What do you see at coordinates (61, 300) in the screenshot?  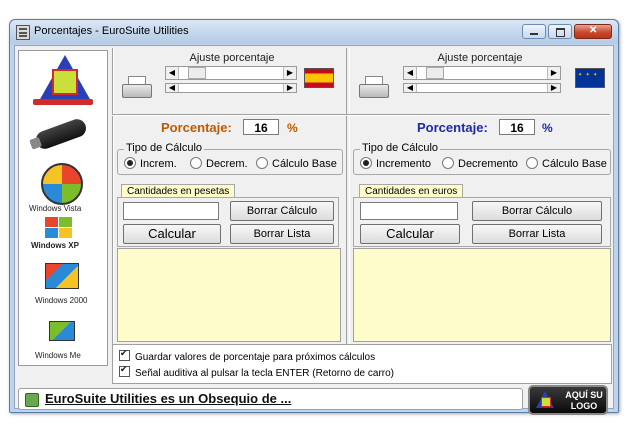 I see `os-label-2000: Windows 2000` at bounding box center [61, 300].